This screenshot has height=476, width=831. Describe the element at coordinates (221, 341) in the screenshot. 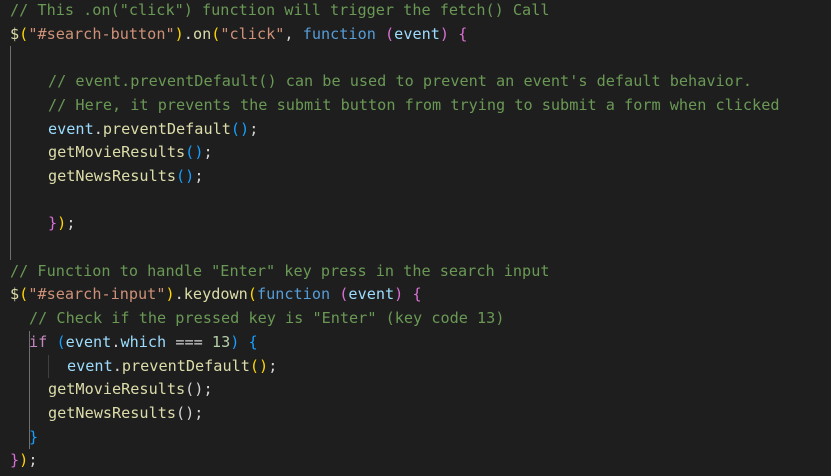

I see `code-token: 13` at that location.